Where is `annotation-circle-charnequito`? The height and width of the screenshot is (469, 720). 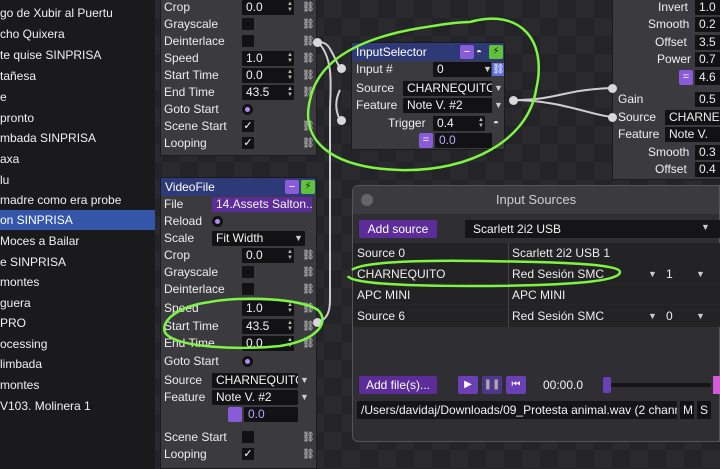 annotation-circle-charnequito is located at coordinates (484, 273).